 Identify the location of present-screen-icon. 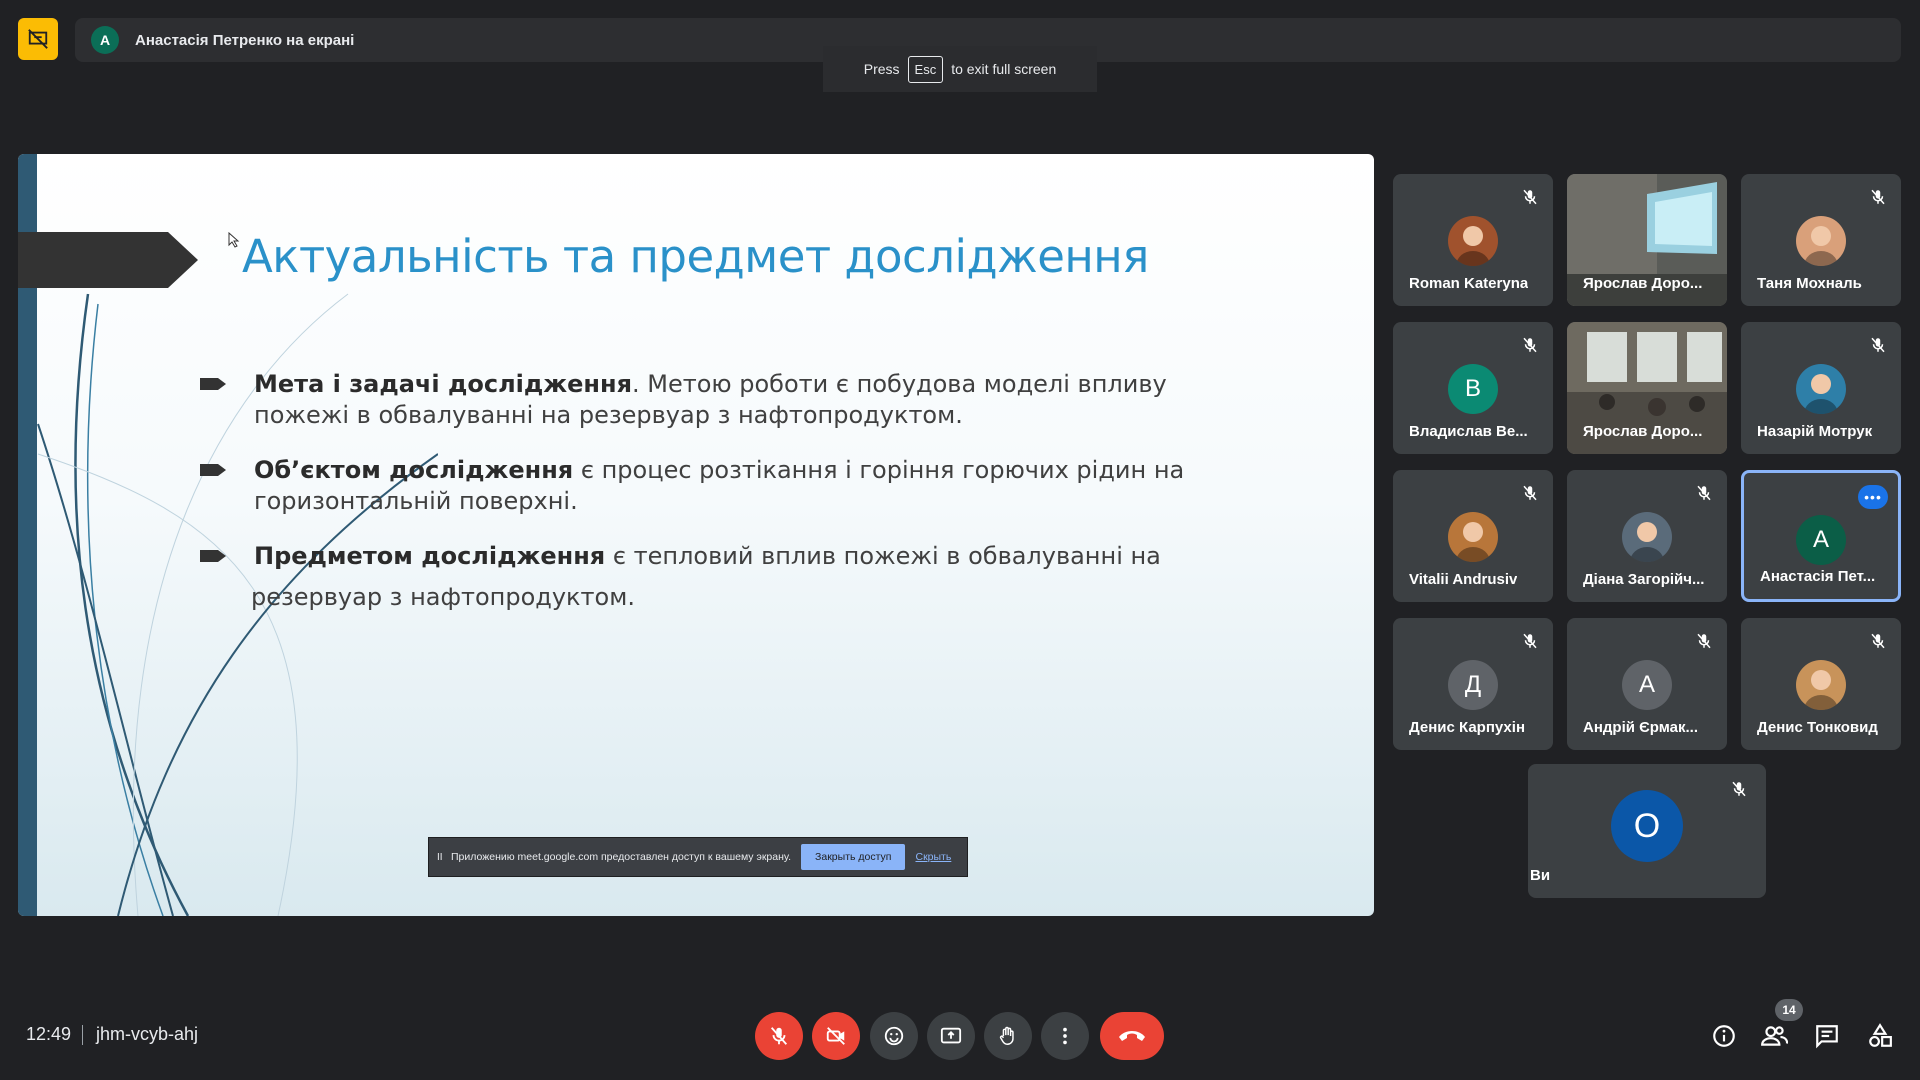
(951, 1035).